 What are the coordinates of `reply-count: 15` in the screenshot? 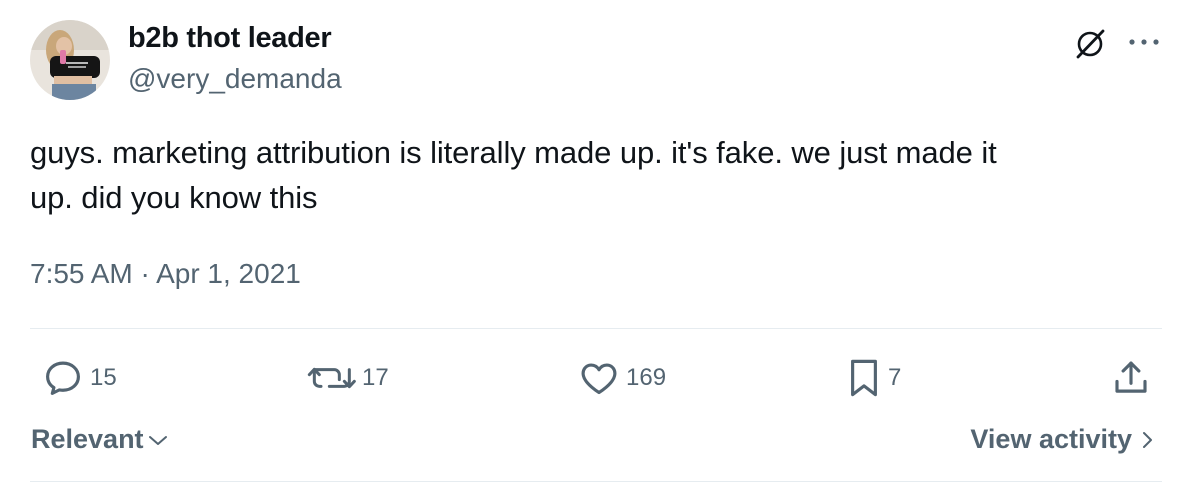 It's located at (103, 377).